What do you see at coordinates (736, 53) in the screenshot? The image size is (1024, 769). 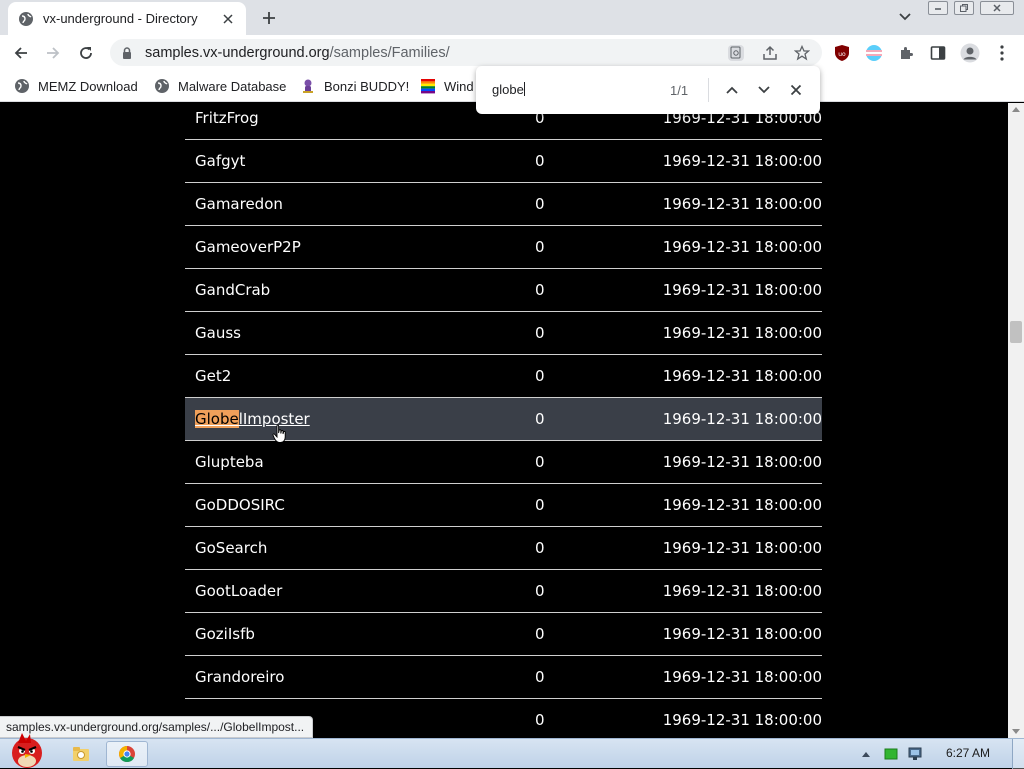 I see `find-in-page-icon` at bounding box center [736, 53].